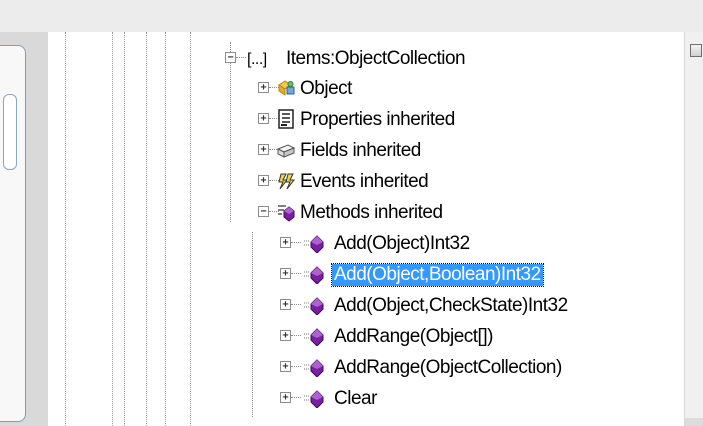 The height and width of the screenshot is (426, 703). Describe the element at coordinates (10, 132) in the screenshot. I see `left-panel-tab` at that location.